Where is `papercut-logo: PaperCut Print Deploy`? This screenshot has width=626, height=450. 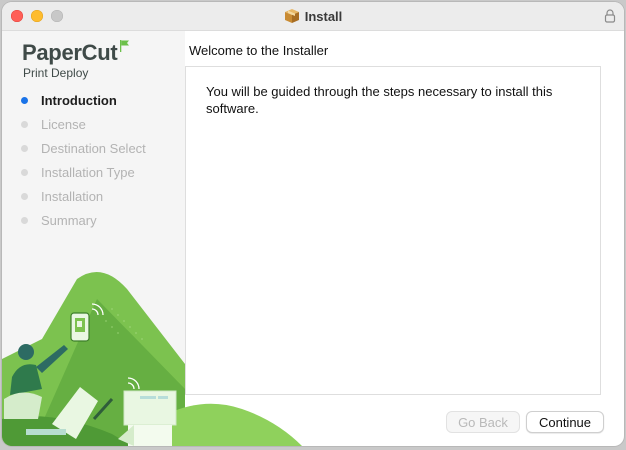
papercut-logo: PaperCut Print Deploy is located at coordinates (75, 60).